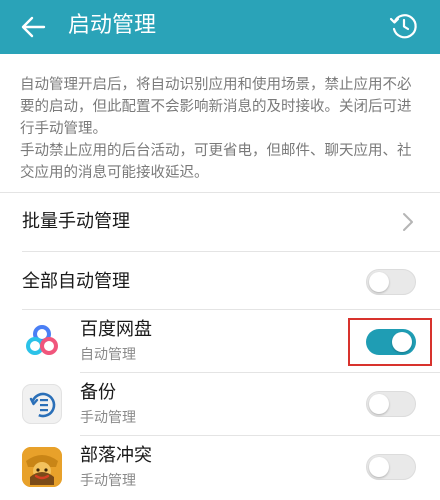  I want to click on app-name: 备份, so click(98, 392).